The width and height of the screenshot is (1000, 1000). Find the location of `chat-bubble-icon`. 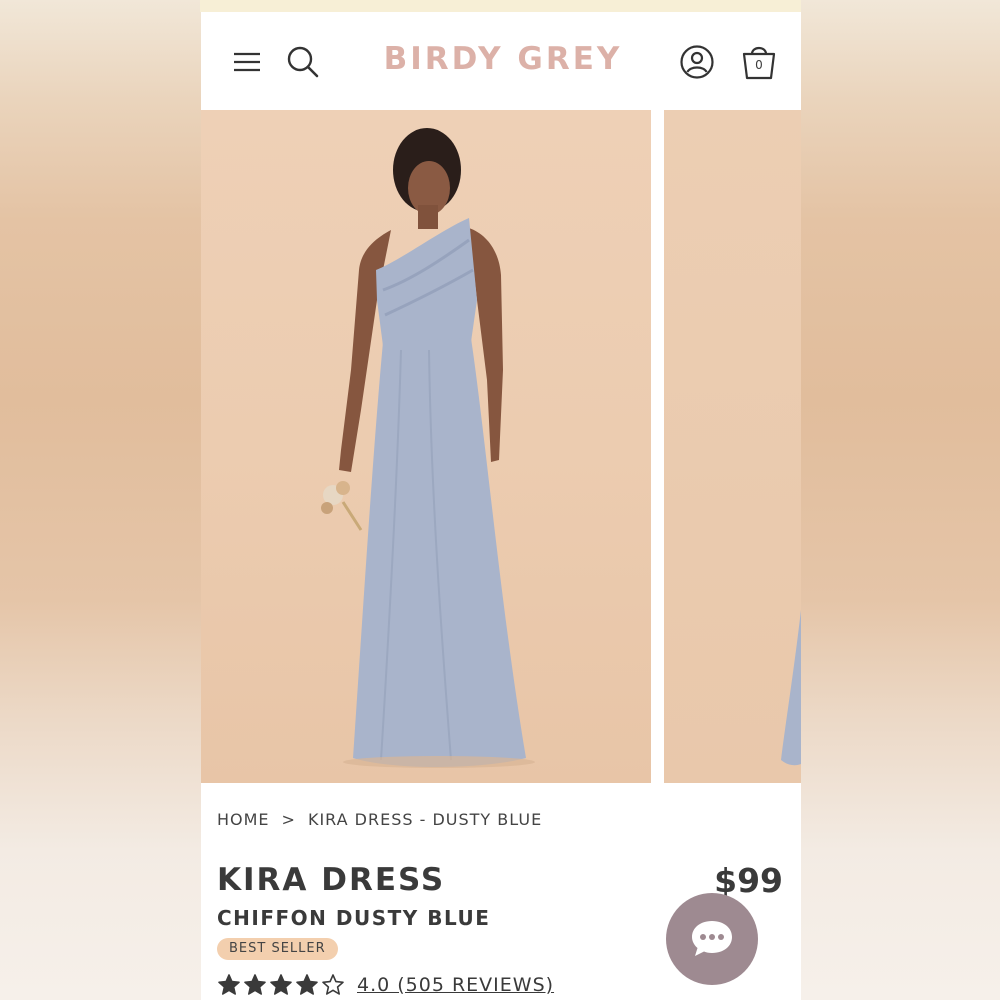

chat-bubble-icon is located at coordinates (712, 938).